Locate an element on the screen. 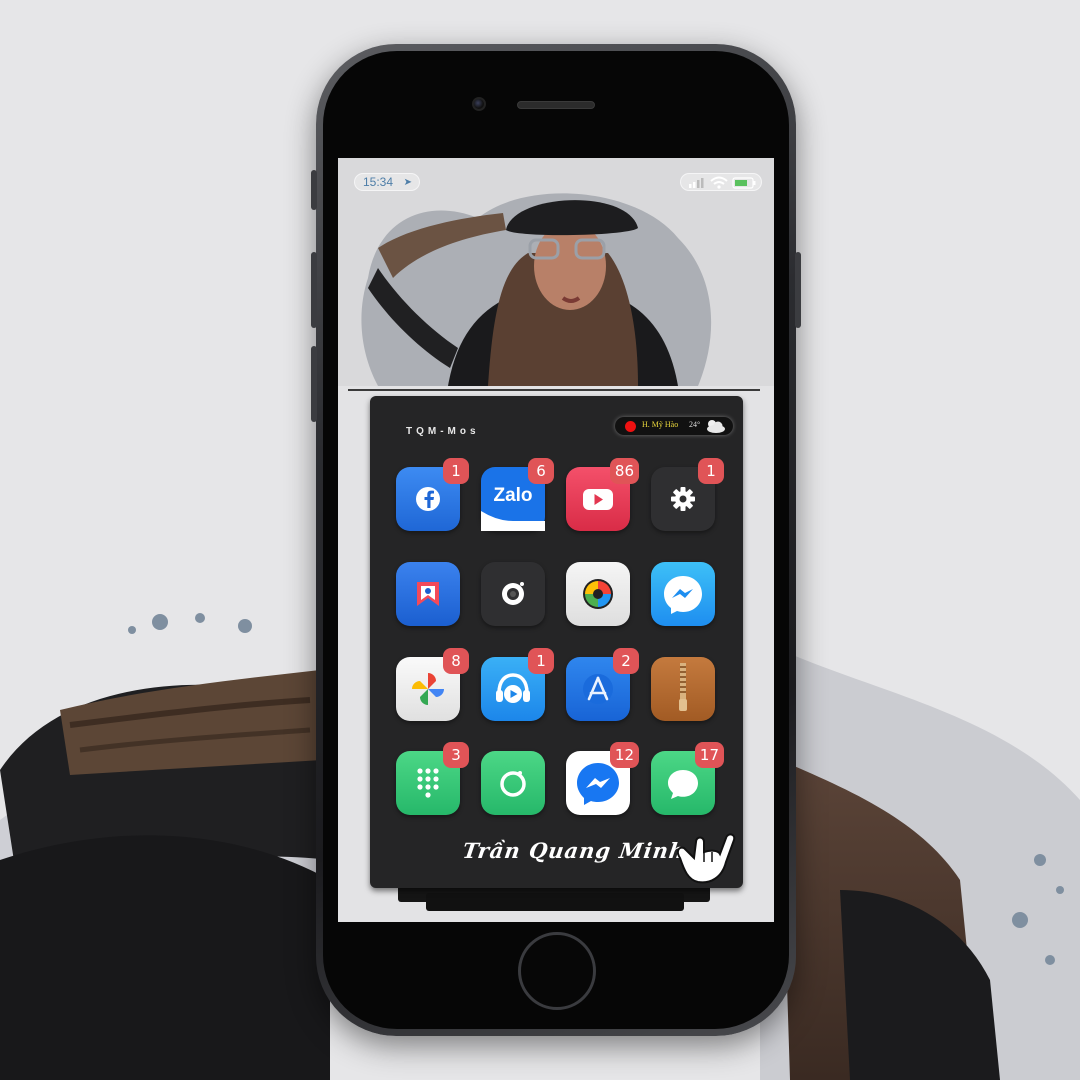 Image resolution: width=1080 pixels, height=1080 pixels. status-time: 15:34 ➤ is located at coordinates (387, 182).